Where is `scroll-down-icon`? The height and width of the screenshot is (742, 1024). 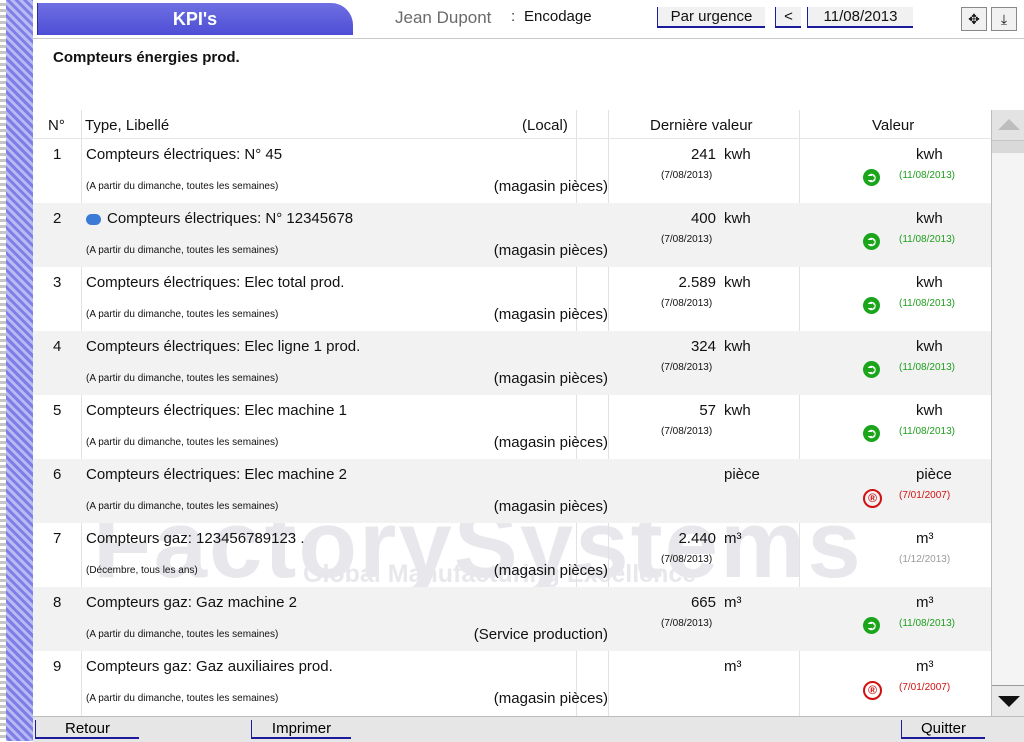
scroll-down-icon is located at coordinates (1008, 700).